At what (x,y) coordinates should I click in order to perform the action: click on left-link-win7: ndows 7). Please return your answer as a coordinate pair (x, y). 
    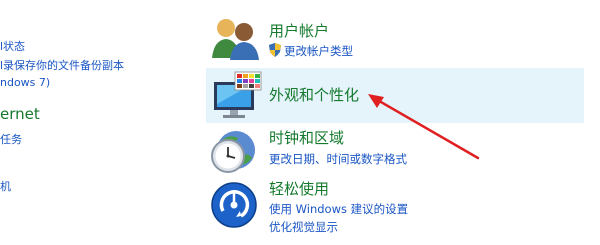
    Looking at the image, I should click on (25, 82).